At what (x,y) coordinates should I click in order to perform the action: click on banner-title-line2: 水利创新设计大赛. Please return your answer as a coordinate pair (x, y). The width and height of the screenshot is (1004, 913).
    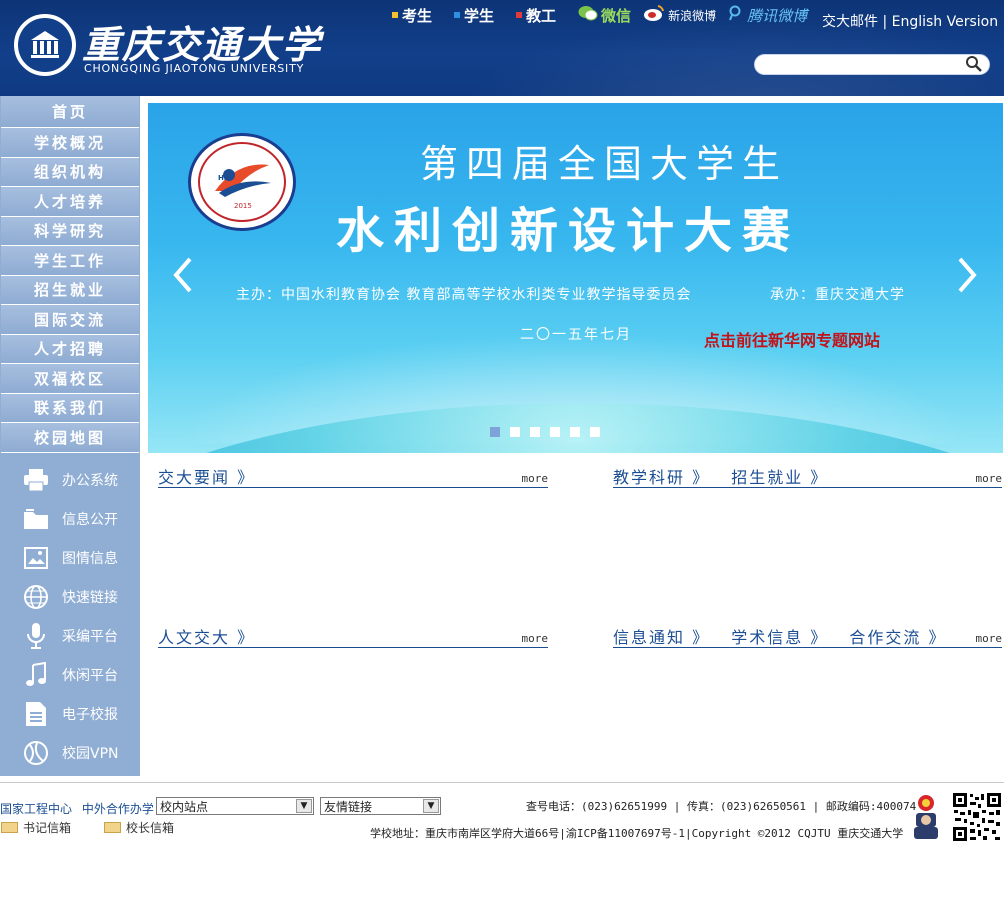
    Looking at the image, I should click on (568, 231).